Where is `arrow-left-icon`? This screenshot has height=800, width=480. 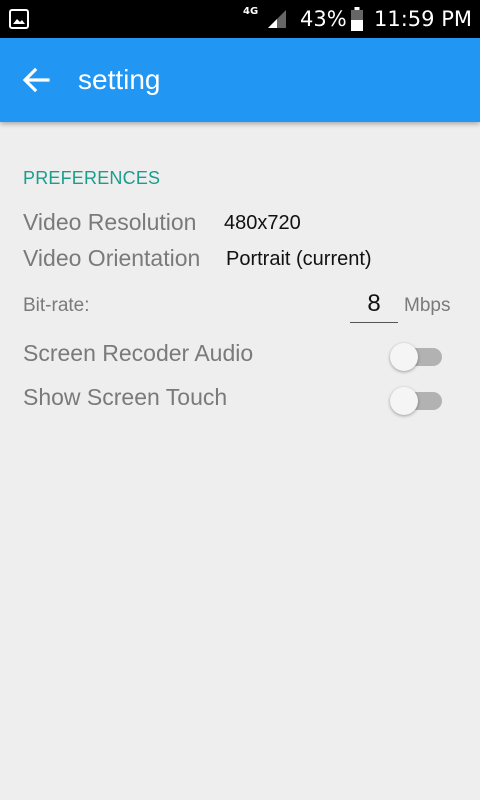
arrow-left-icon is located at coordinates (36, 80).